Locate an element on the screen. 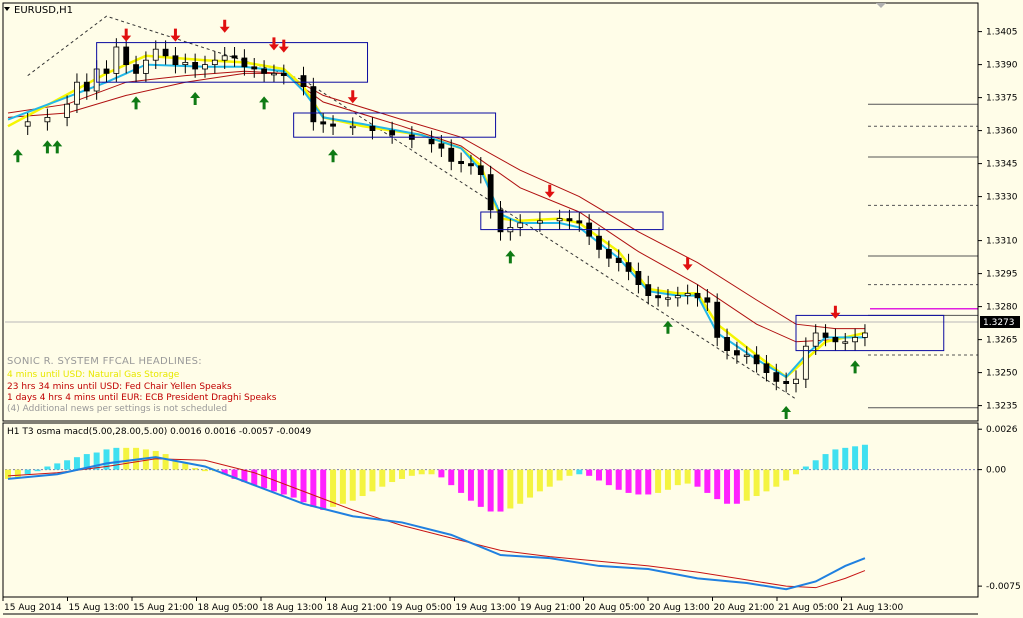  price-tick-label: 1.3405 is located at coordinates (1002, 33).